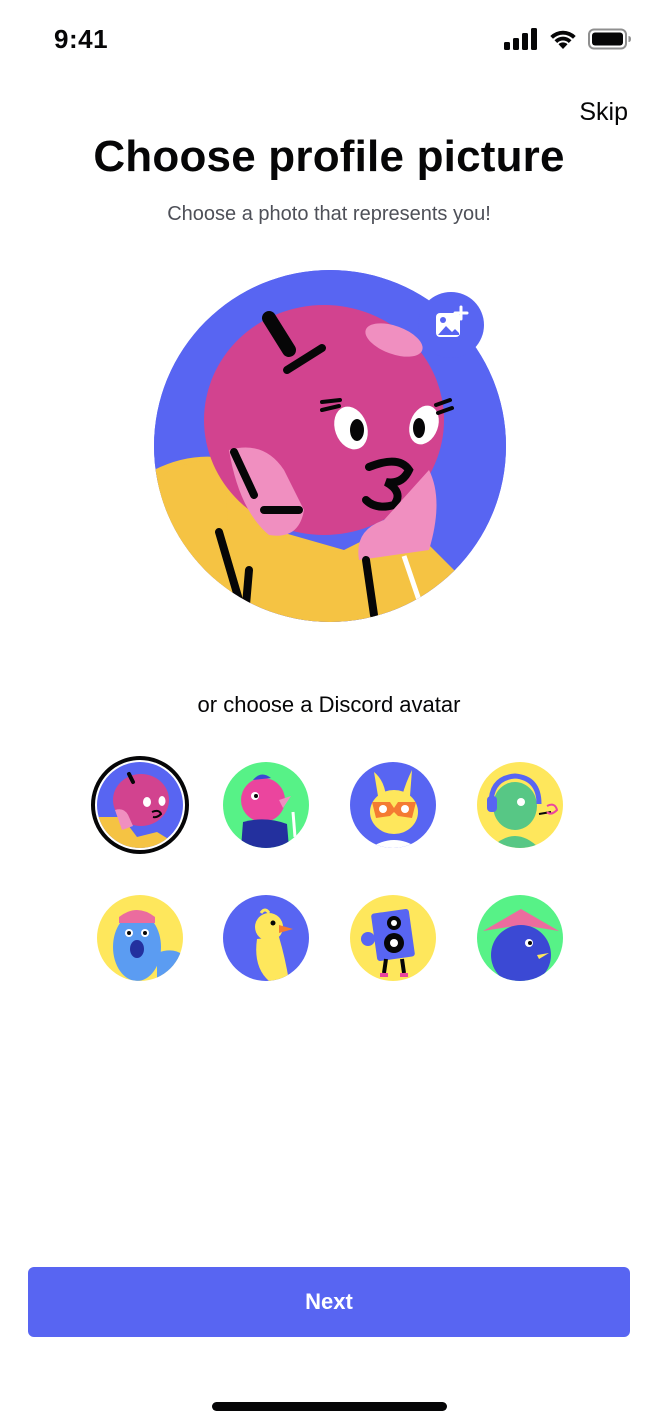 The width and height of the screenshot is (658, 1425). Describe the element at coordinates (610, 41) in the screenshot. I see `battery-icon` at that location.